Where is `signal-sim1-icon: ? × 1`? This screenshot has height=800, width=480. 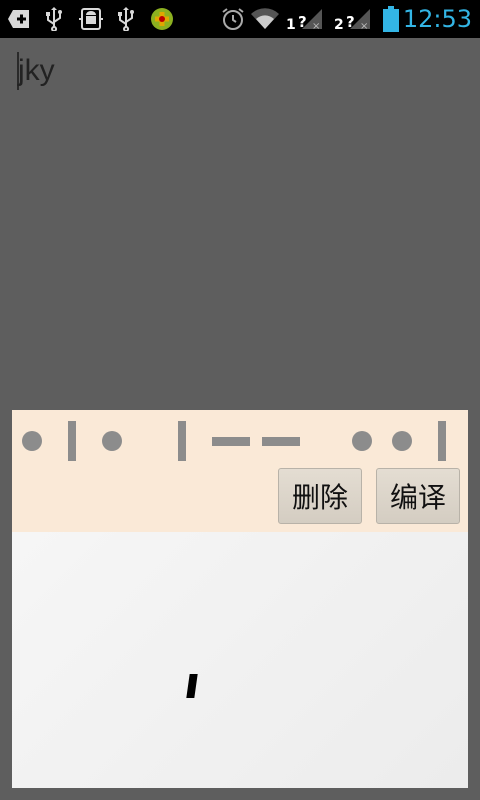 signal-sim1-icon: ? × 1 is located at coordinates (304, 20).